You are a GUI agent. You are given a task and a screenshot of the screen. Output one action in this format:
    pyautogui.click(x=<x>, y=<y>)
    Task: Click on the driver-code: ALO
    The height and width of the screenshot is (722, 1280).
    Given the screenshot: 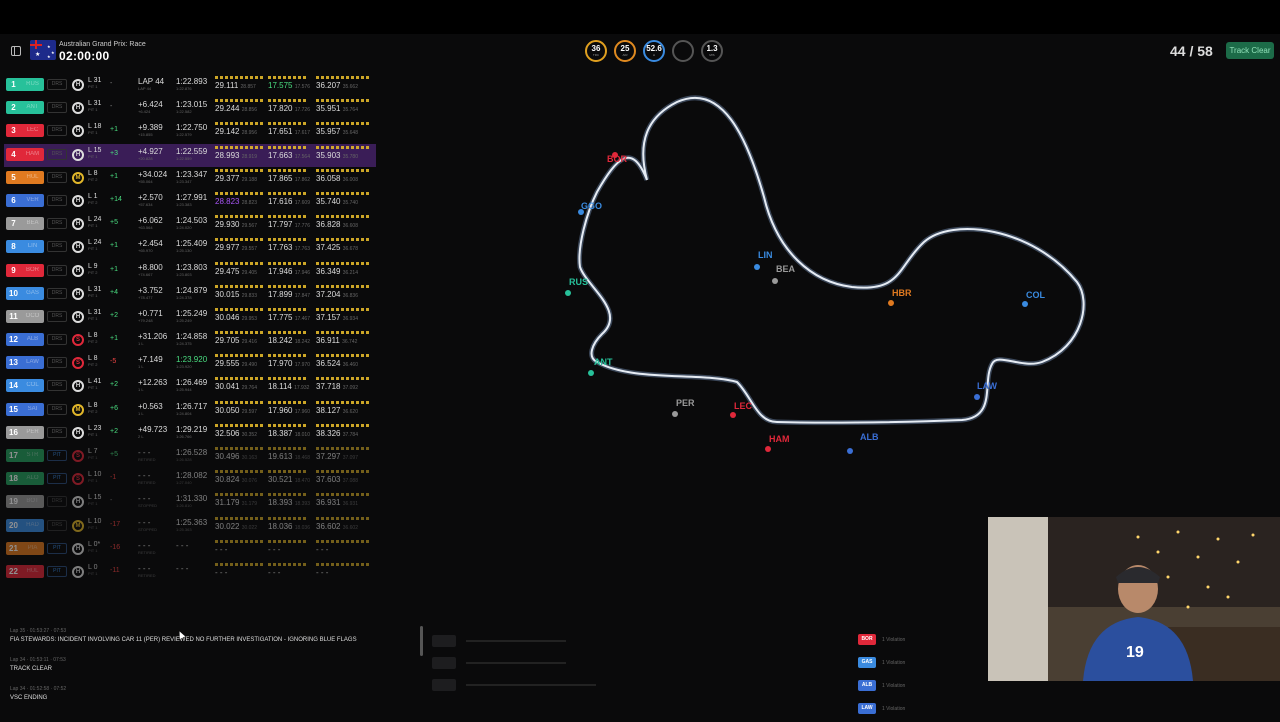 What is the action you would take?
    pyautogui.click(x=32, y=478)
    